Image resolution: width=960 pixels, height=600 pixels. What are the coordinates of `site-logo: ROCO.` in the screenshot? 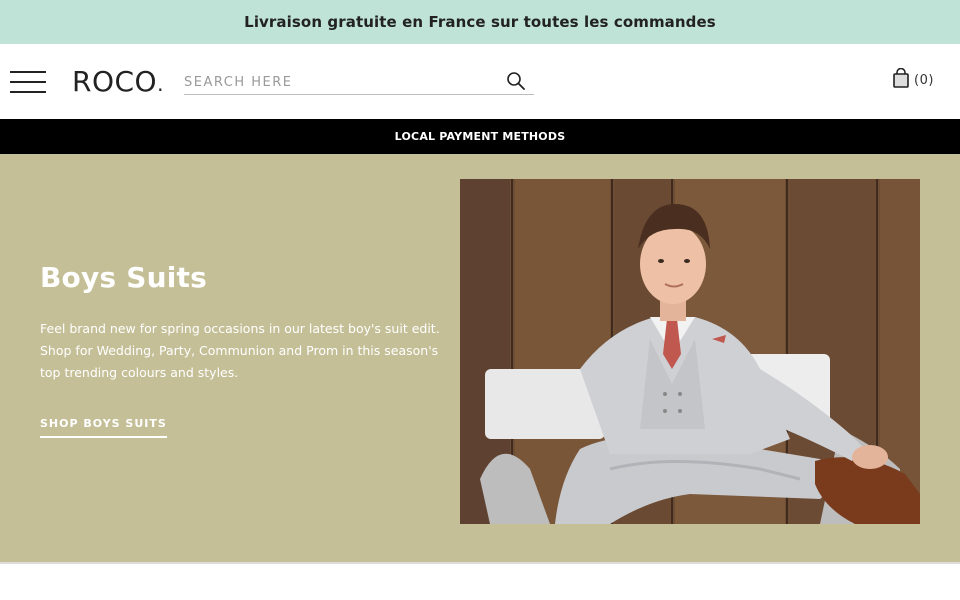 It's located at (118, 83).